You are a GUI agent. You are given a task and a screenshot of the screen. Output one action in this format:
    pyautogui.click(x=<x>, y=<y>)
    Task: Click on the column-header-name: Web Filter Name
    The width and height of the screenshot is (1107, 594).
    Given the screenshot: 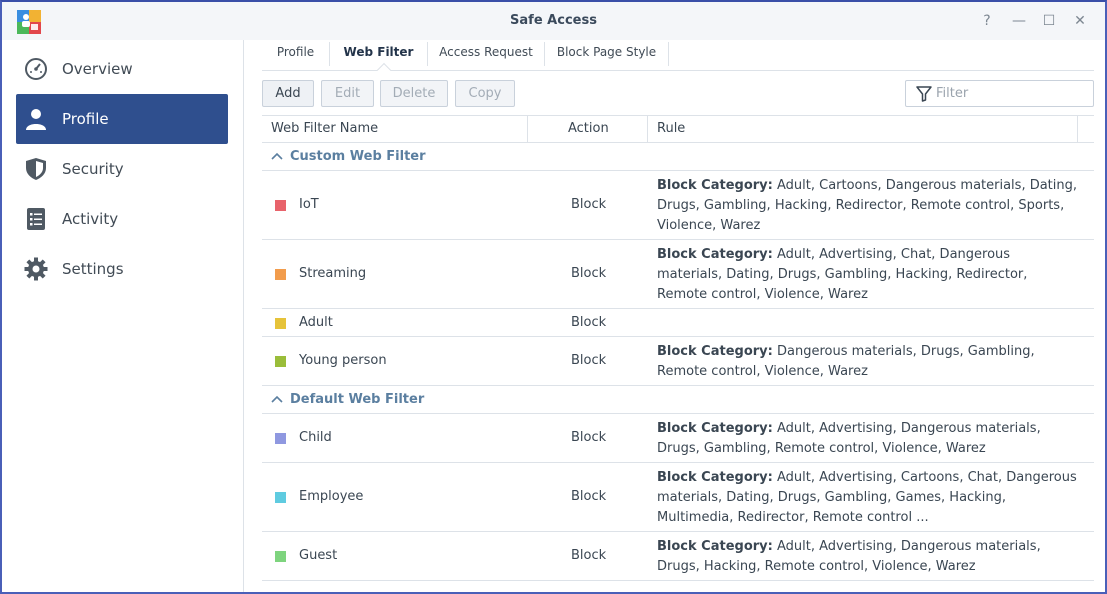 What is the action you would take?
    pyautogui.click(x=324, y=129)
    